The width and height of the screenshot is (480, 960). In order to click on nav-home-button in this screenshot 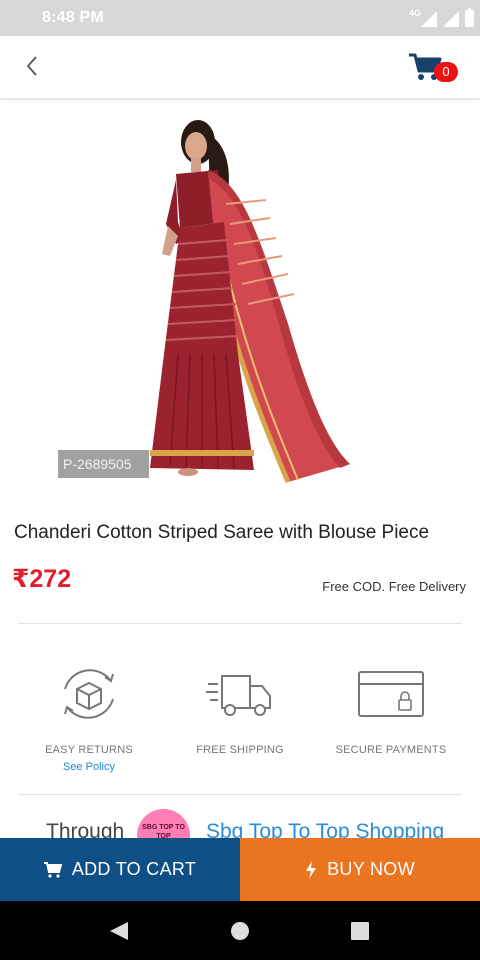, I will do `click(240, 931)`.